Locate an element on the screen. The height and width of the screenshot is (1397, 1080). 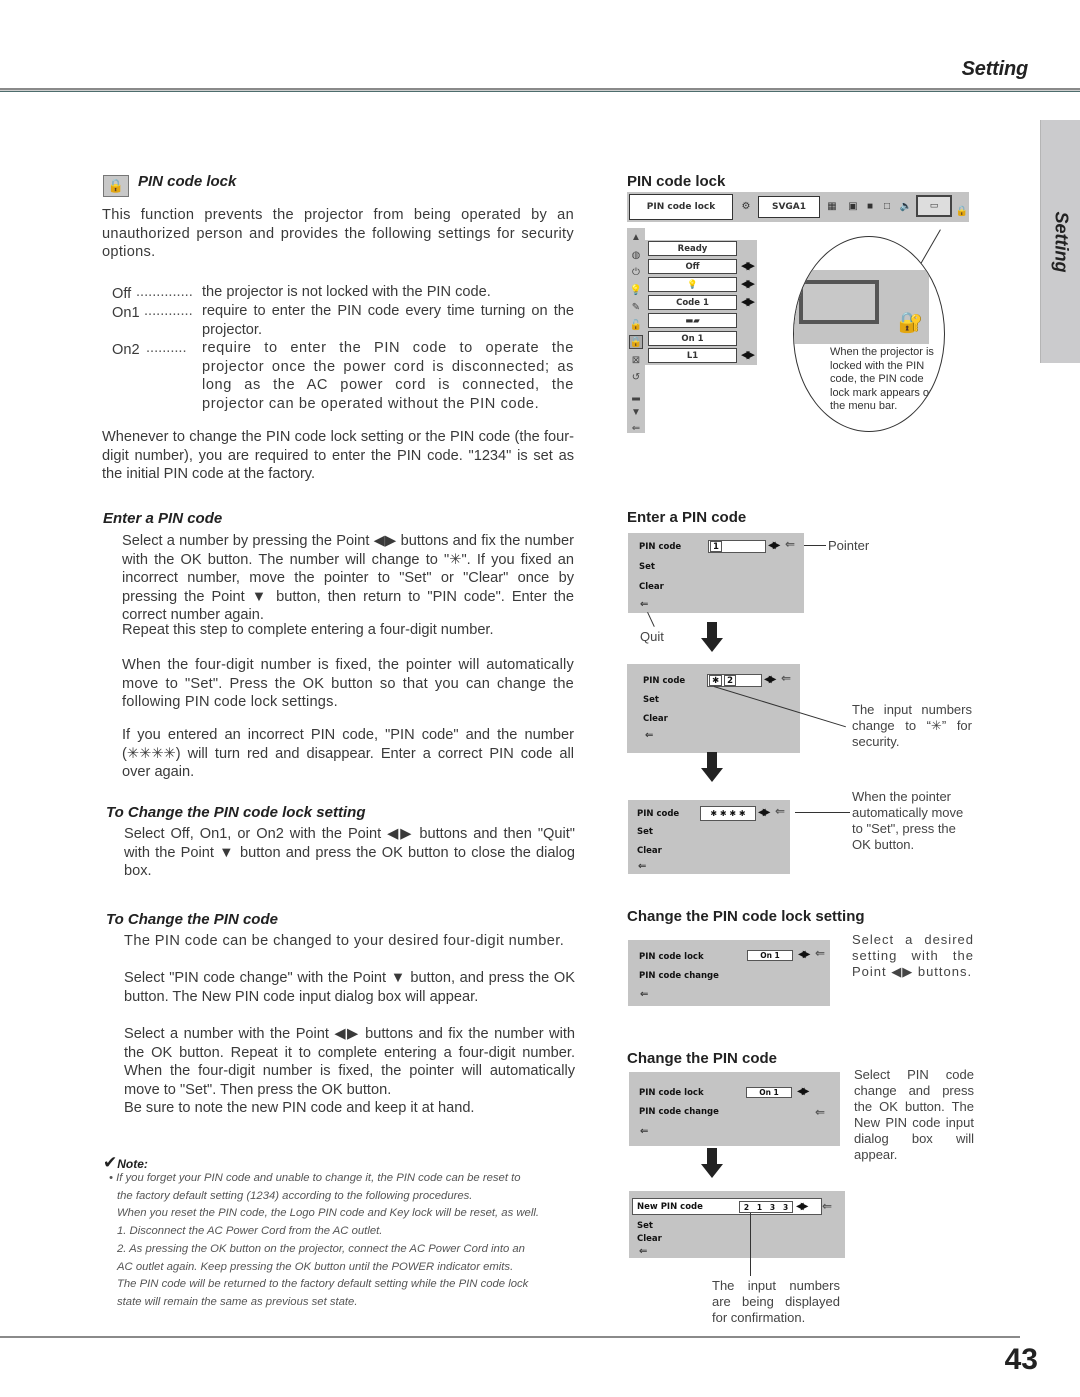
scroll-down-icon: ▼ is located at coordinates (636, 412).